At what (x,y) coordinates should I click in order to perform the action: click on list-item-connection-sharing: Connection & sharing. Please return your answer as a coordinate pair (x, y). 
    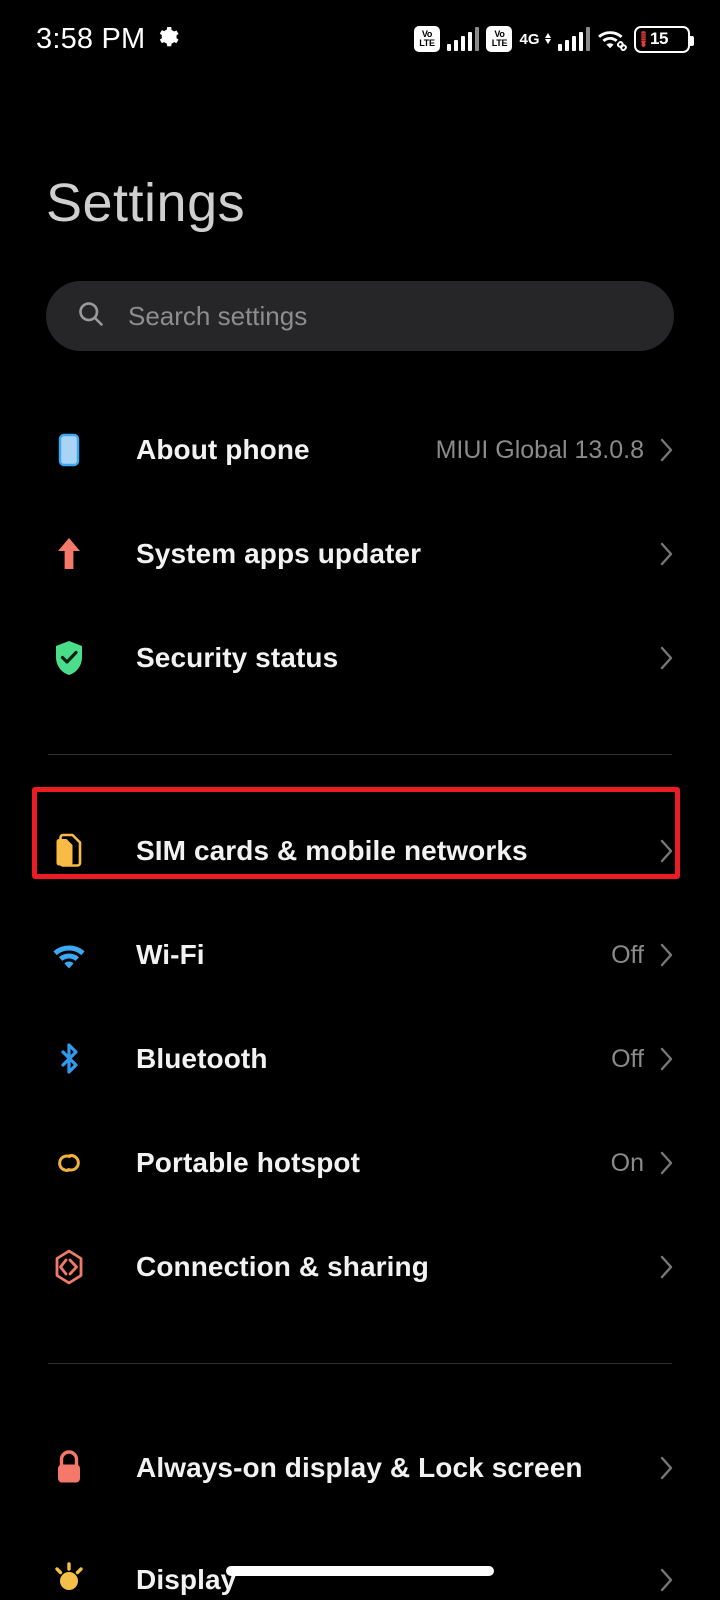
    Looking at the image, I should click on (360, 1267).